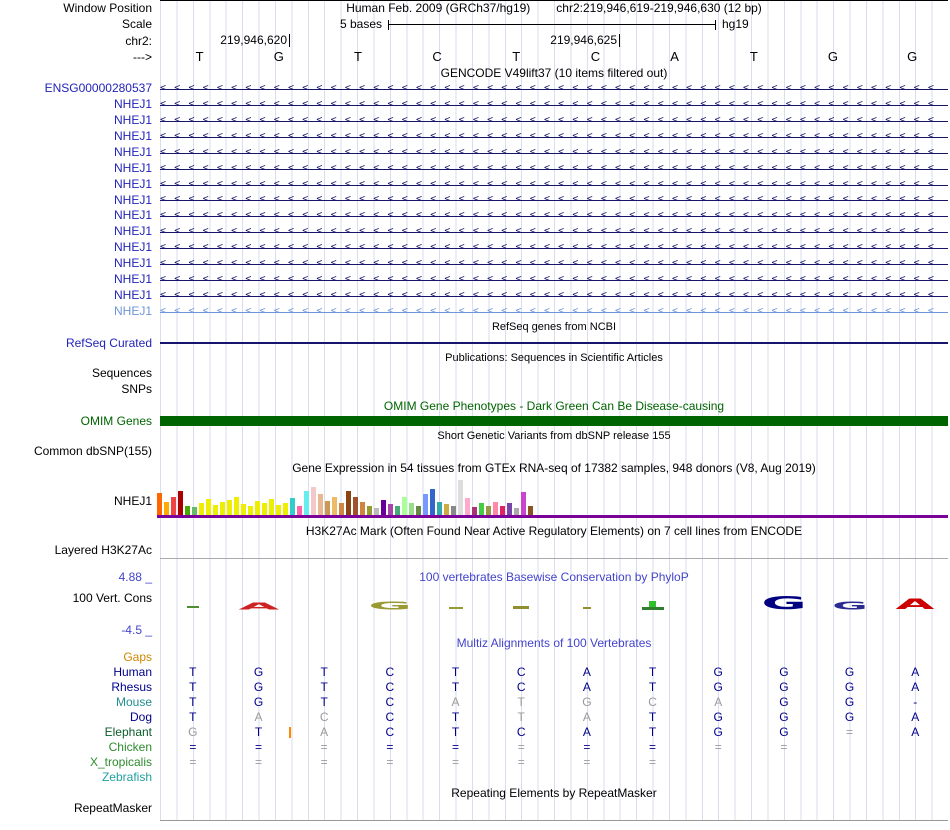 This screenshot has width=950, height=830. What do you see at coordinates (554, 343) in the screenshot?
I see `refseq-gene-line` at bounding box center [554, 343].